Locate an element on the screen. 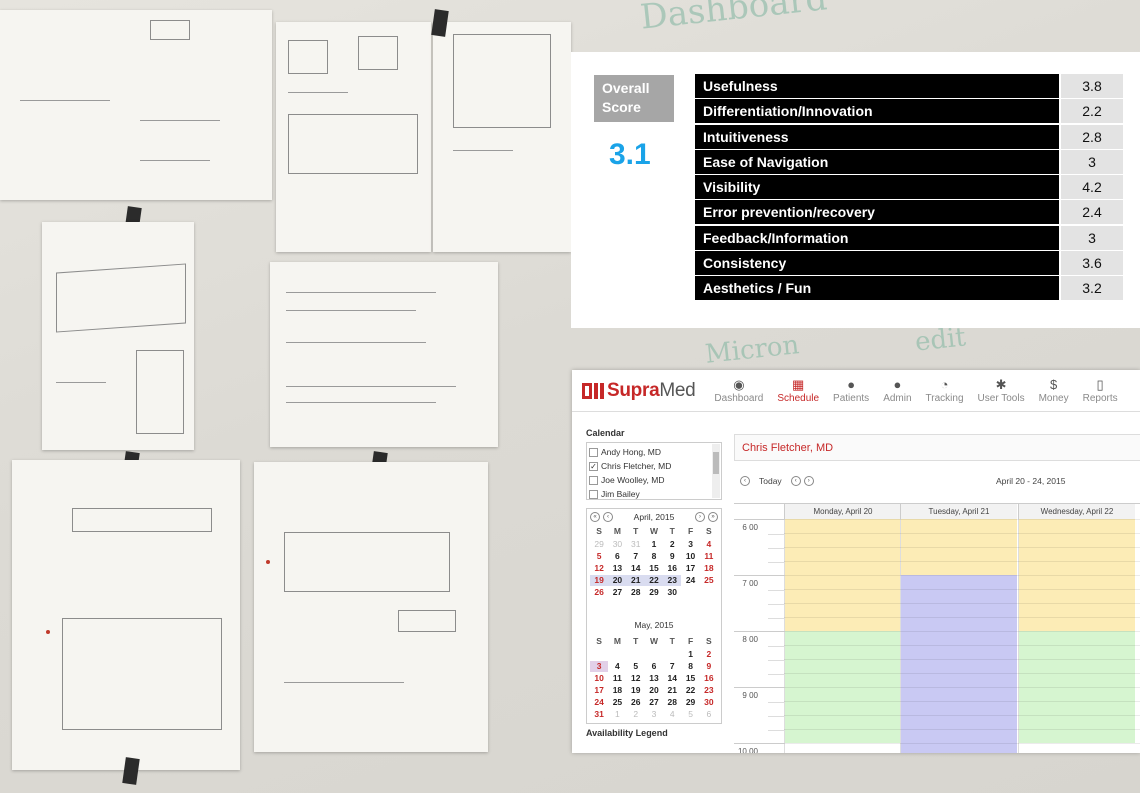  calendar-list-scrollbar is located at coordinates (716, 471).